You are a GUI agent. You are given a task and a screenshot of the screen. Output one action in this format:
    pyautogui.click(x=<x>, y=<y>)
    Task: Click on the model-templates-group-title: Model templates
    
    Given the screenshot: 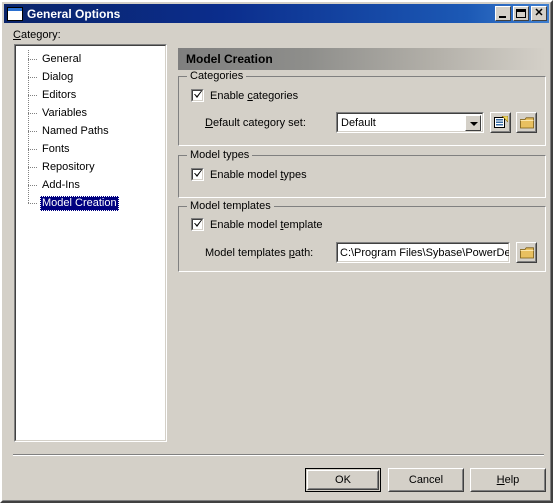 What is the action you would take?
    pyautogui.click(x=230, y=206)
    